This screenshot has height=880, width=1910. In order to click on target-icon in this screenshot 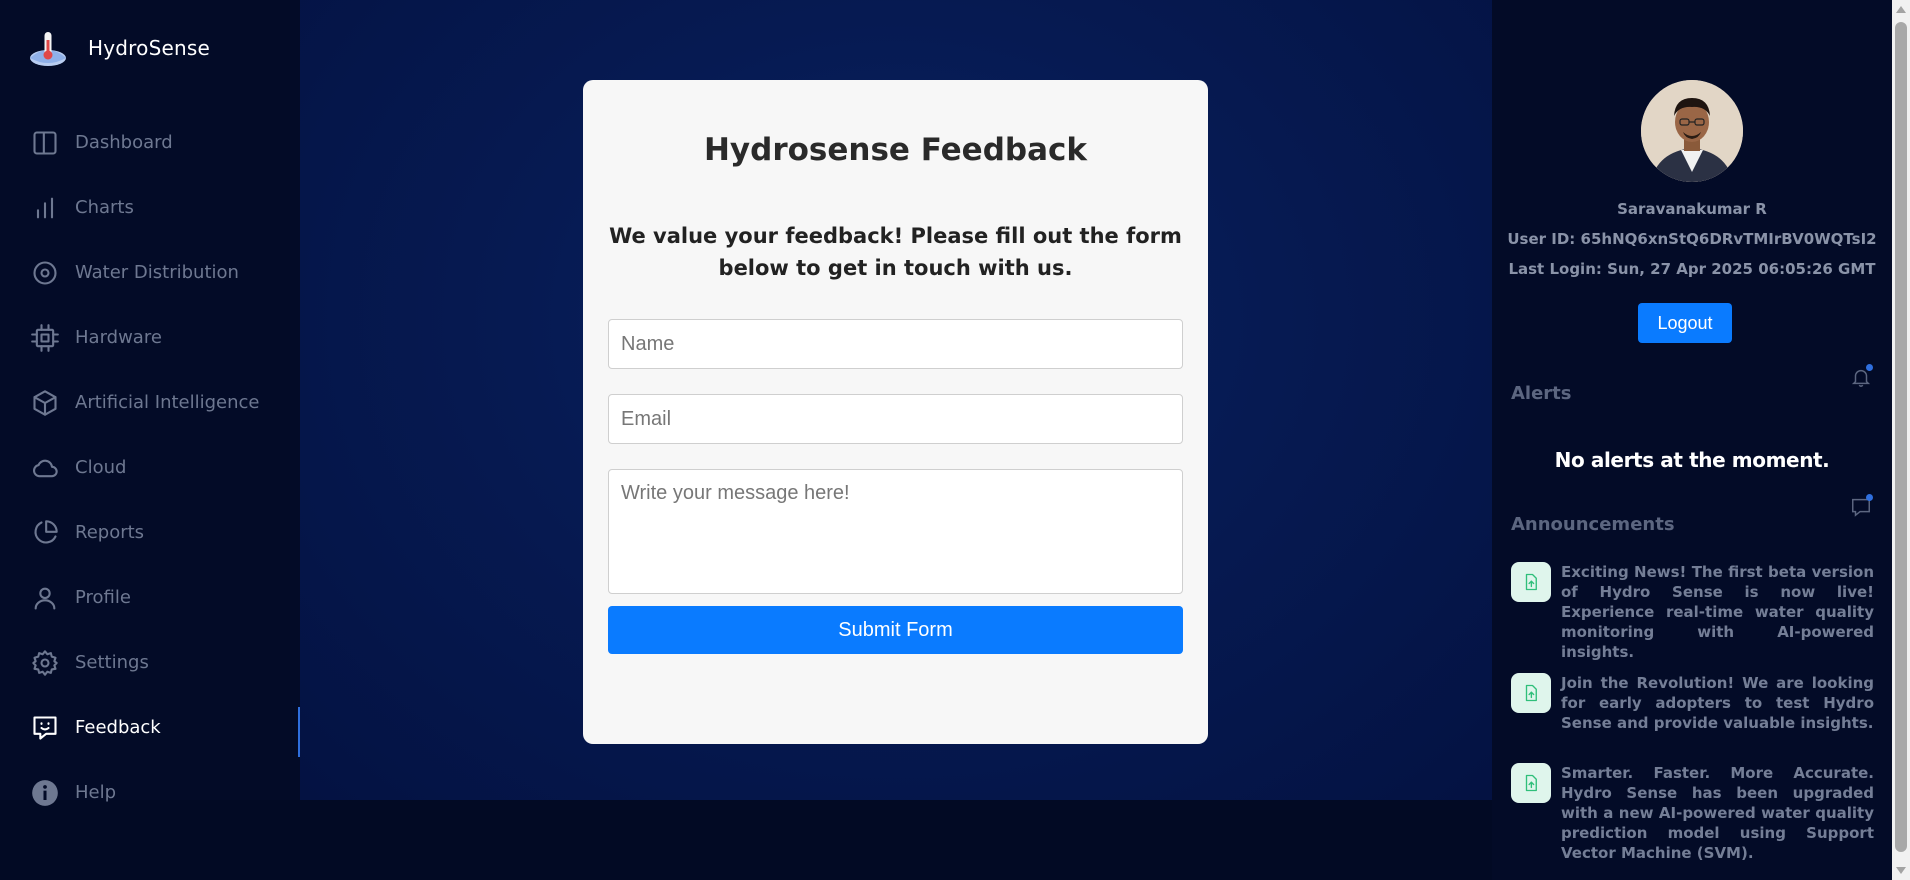, I will do `click(45, 273)`.